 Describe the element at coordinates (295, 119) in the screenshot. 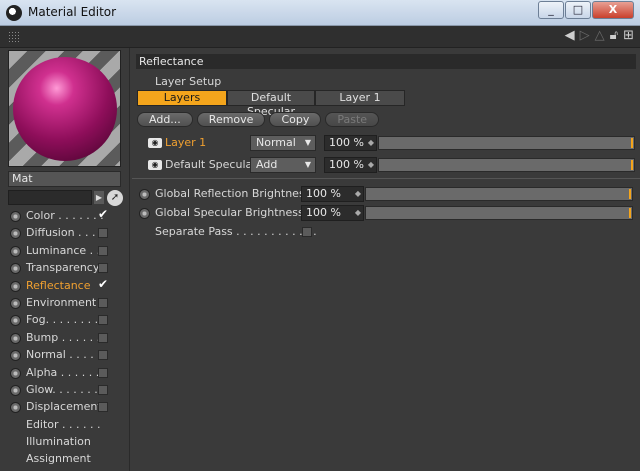

I see `copy-layer-button: Copy` at that location.